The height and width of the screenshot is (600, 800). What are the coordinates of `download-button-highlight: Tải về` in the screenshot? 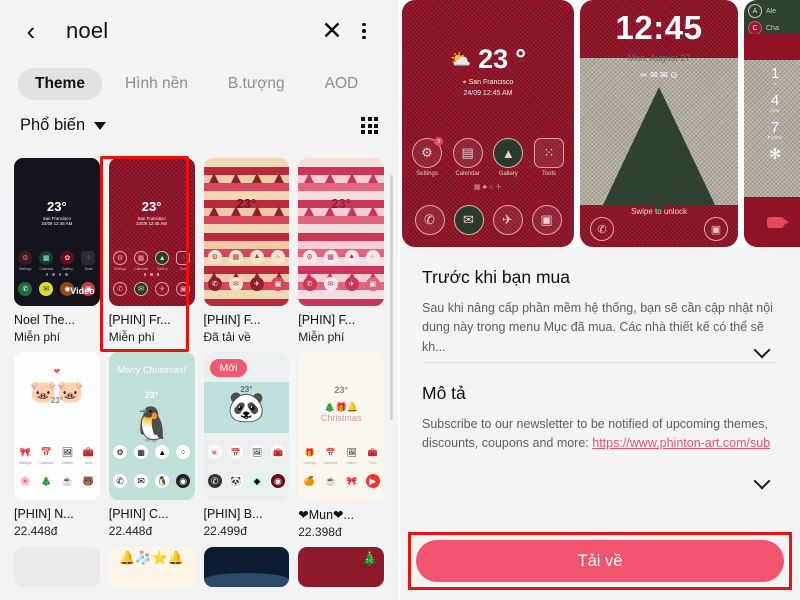 It's located at (600, 561).